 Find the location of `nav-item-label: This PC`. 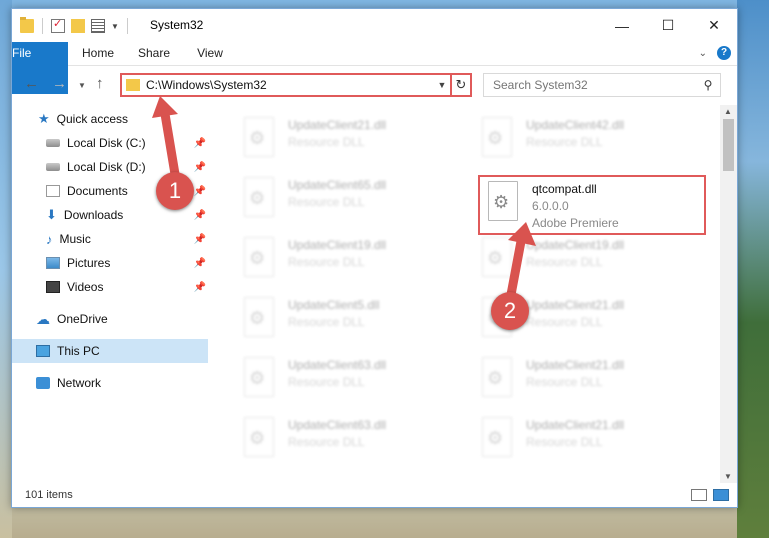

nav-item-label: This PC is located at coordinates (78, 351).